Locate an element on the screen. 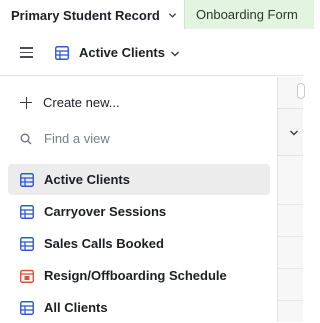  view-item-label: Resign/Offboarding Schedule is located at coordinates (135, 275).